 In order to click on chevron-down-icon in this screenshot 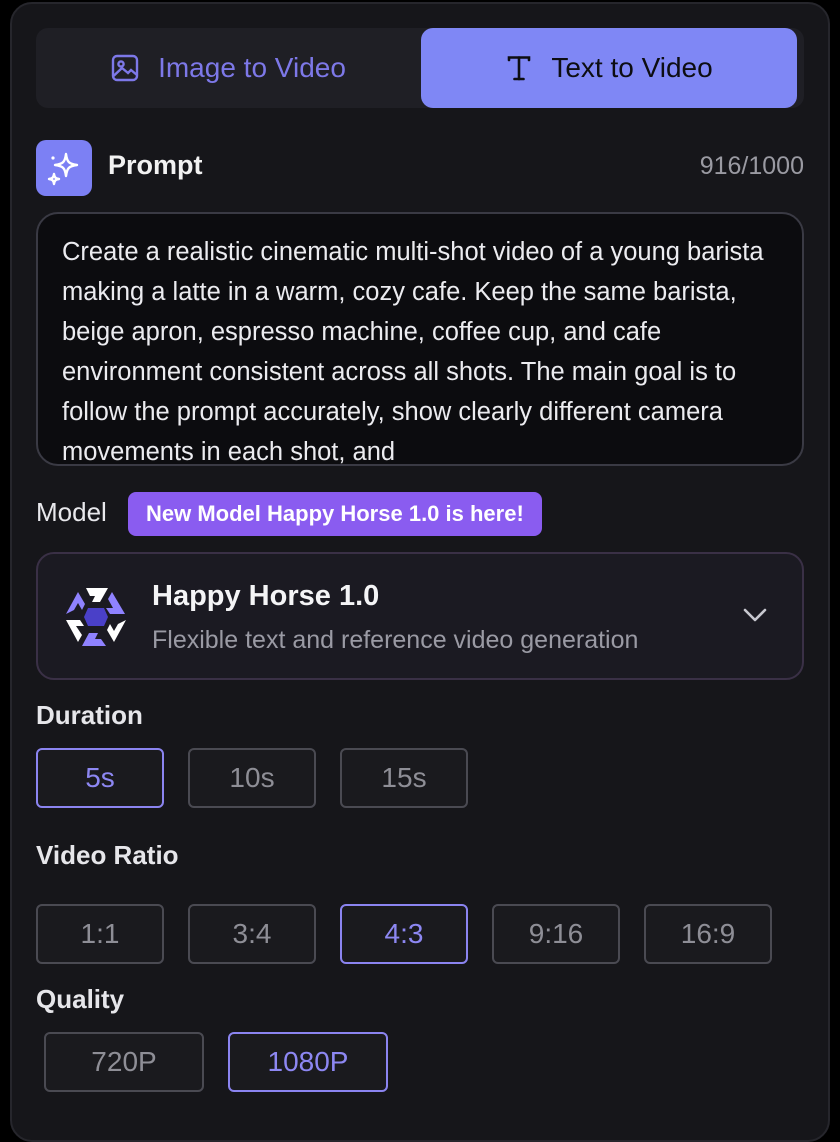, I will do `click(755, 615)`.